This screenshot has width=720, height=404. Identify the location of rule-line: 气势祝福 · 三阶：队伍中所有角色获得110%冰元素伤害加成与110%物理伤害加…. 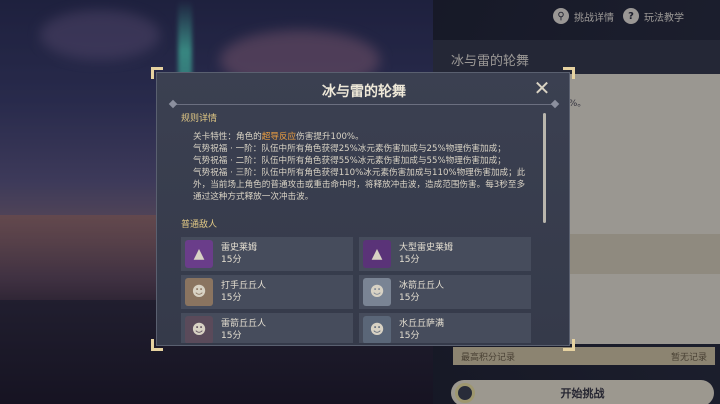
(359, 185).